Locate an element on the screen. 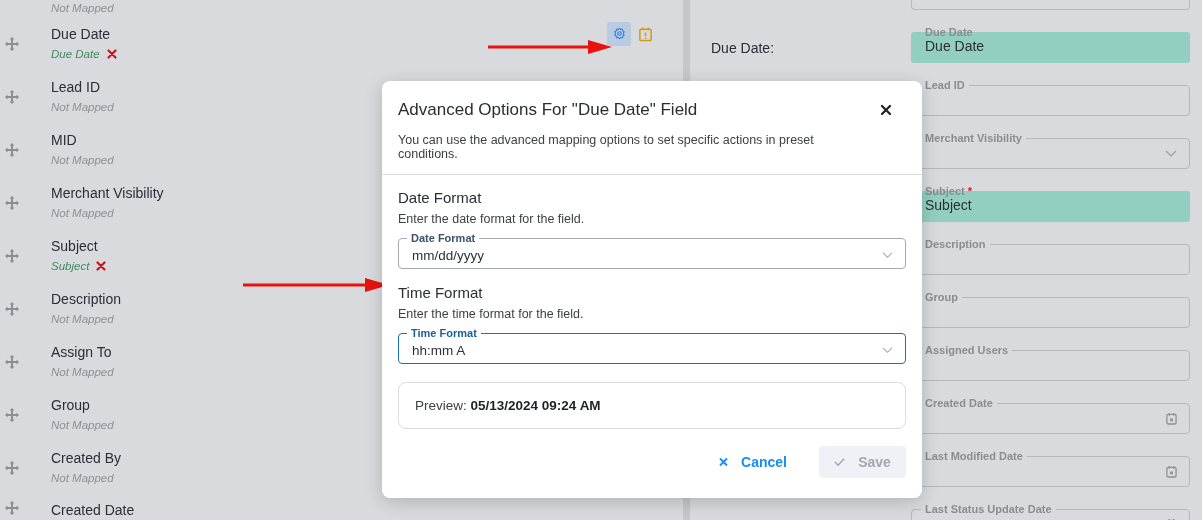 The width and height of the screenshot is (1202, 520). section-hint: Enter the time format for the field. is located at coordinates (491, 314).